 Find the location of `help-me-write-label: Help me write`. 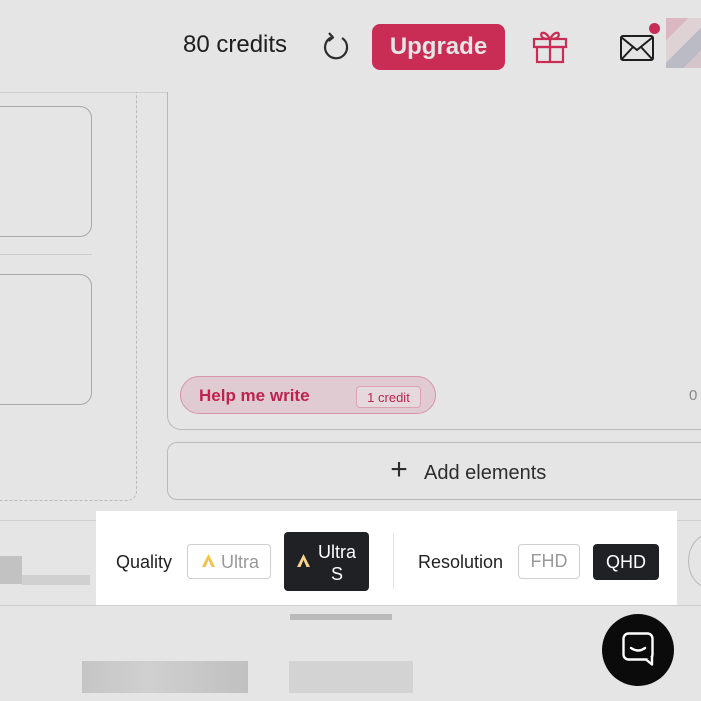

help-me-write-label: Help me write is located at coordinates (254, 395).